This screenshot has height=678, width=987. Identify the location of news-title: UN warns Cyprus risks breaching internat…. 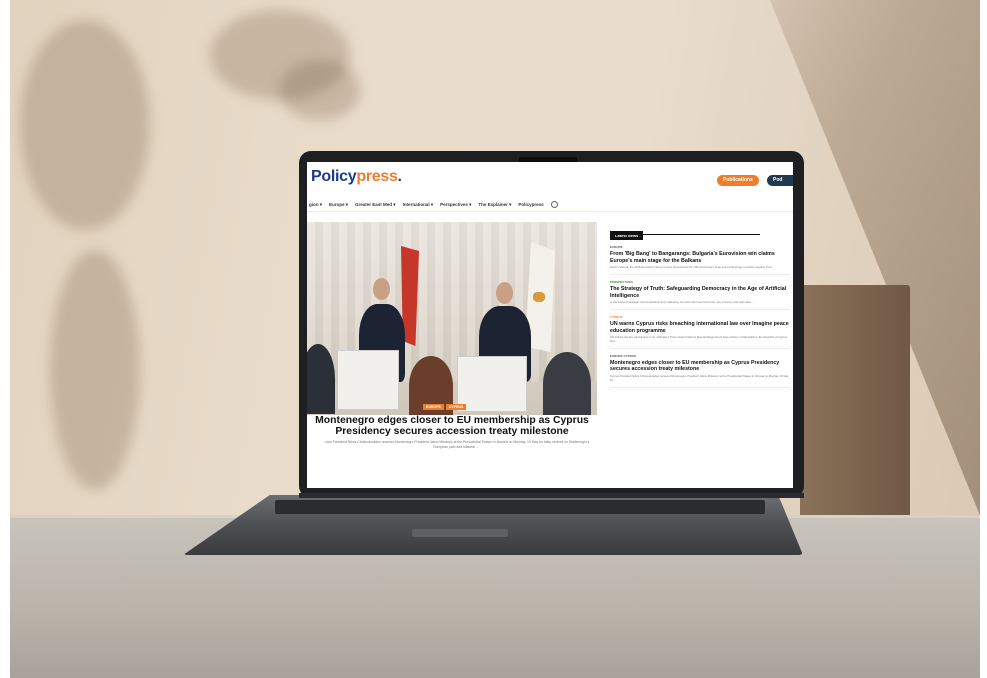
(700, 327).